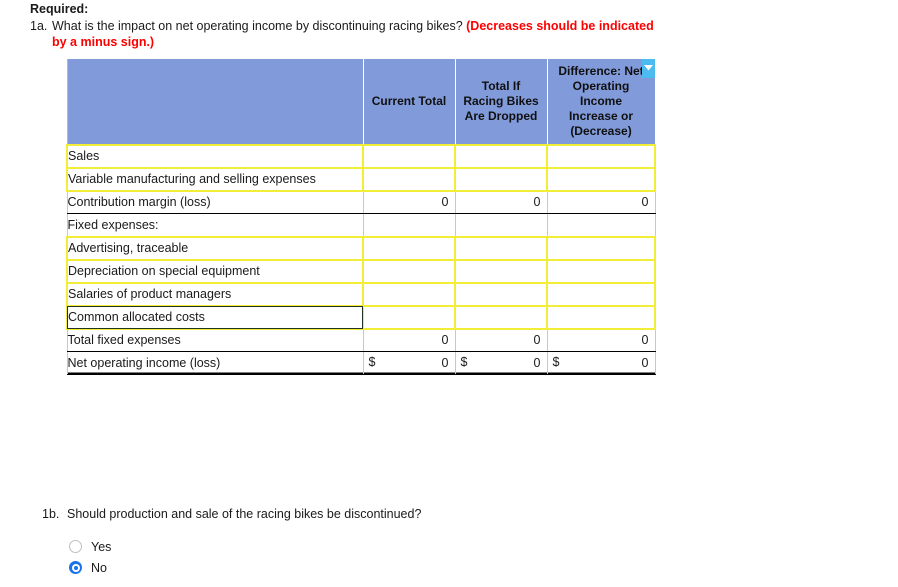 Image resolution: width=898 pixels, height=587 pixels. What do you see at coordinates (214, 225) in the screenshot?
I see `row-label-cell: Fixed expenses:` at bounding box center [214, 225].